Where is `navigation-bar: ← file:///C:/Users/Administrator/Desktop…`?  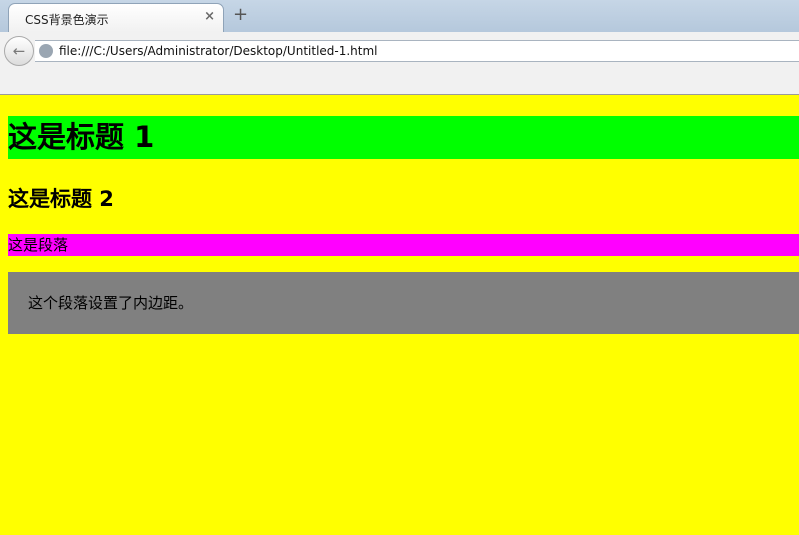
navigation-bar: ← file:///C:/Users/Administrator/Desktop… is located at coordinates (399, 63).